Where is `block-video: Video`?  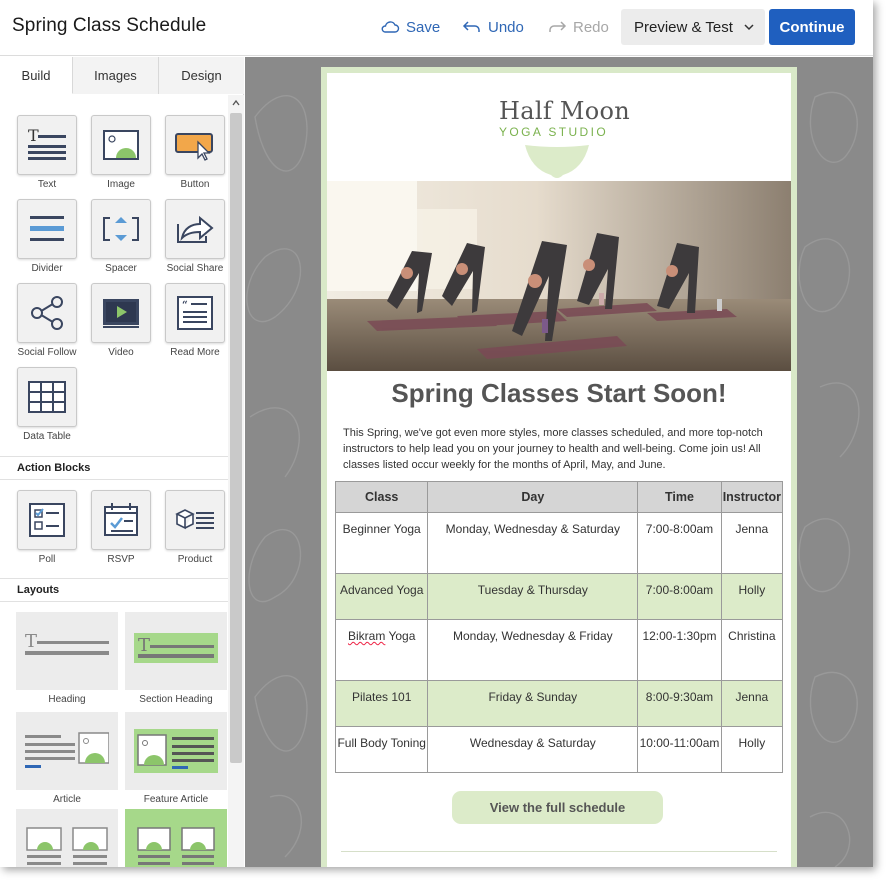
block-video: Video is located at coordinates (121, 320).